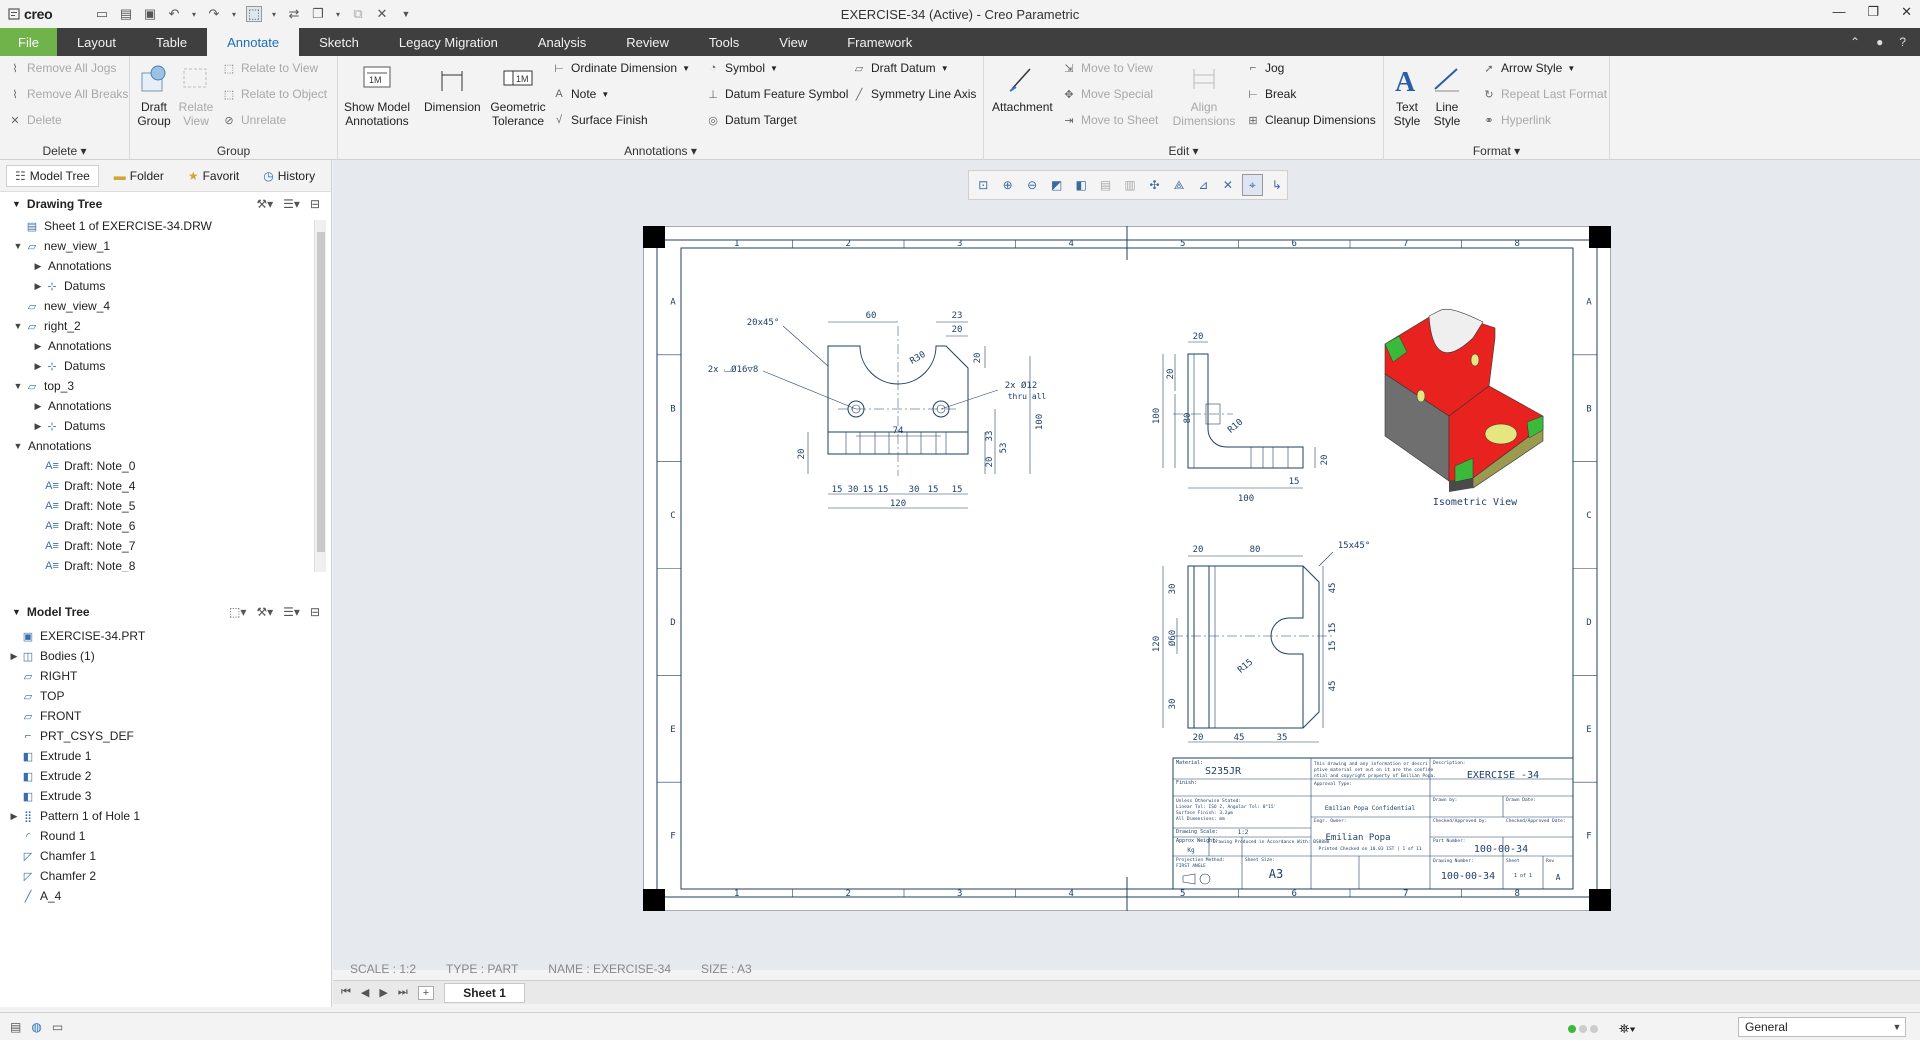 Image resolution: width=1920 pixels, height=1040 pixels. Describe the element at coordinates (1277, 185) in the screenshot. I see `annotation-display-icon: ↳` at that location.